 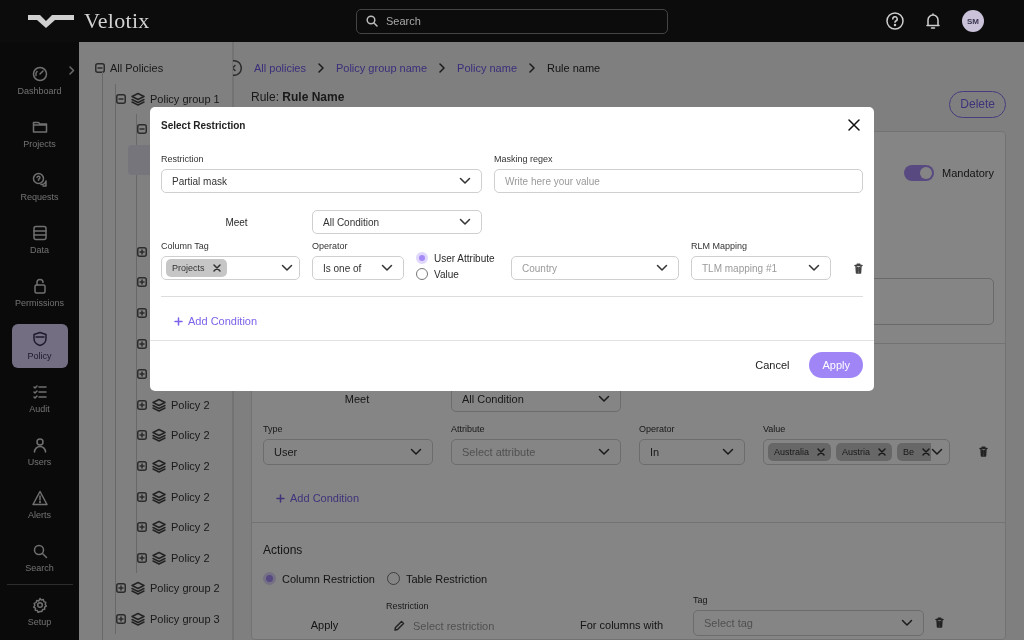 What do you see at coordinates (39, 339) in the screenshot?
I see `shield-icon` at bounding box center [39, 339].